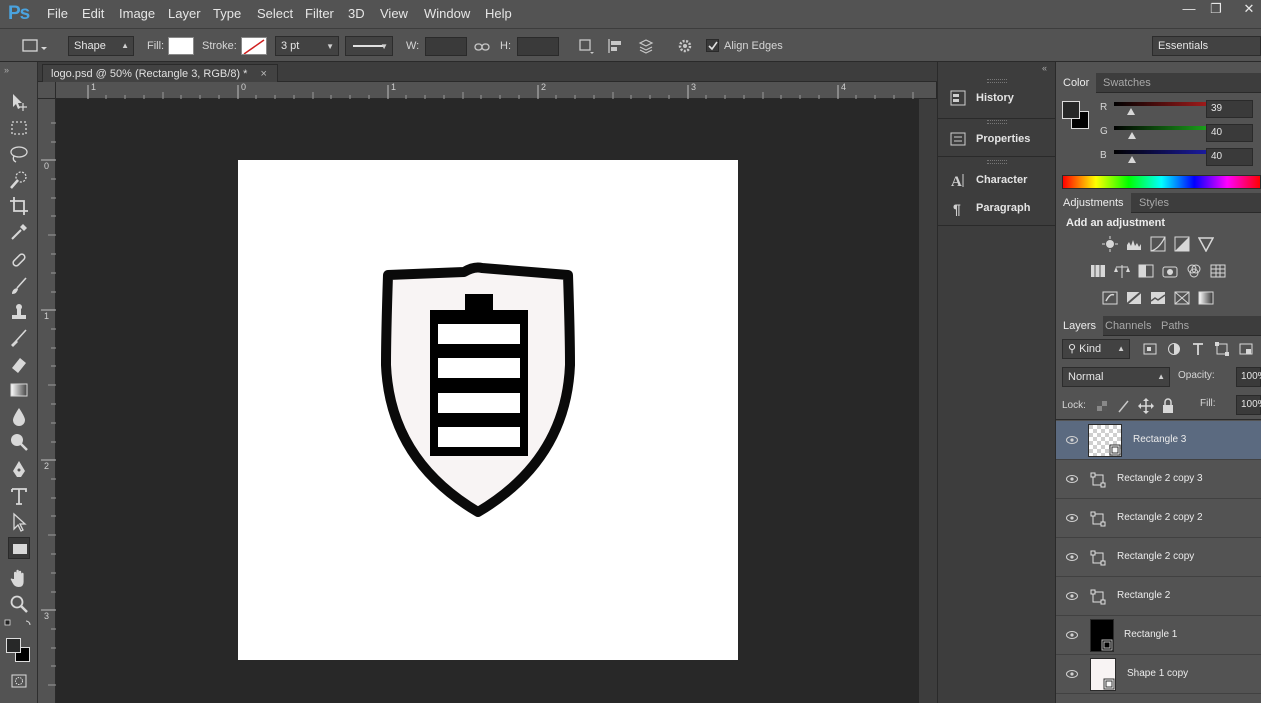  Describe the element at coordinates (19, 578) in the screenshot. I see `hand-tool-icon` at that location.